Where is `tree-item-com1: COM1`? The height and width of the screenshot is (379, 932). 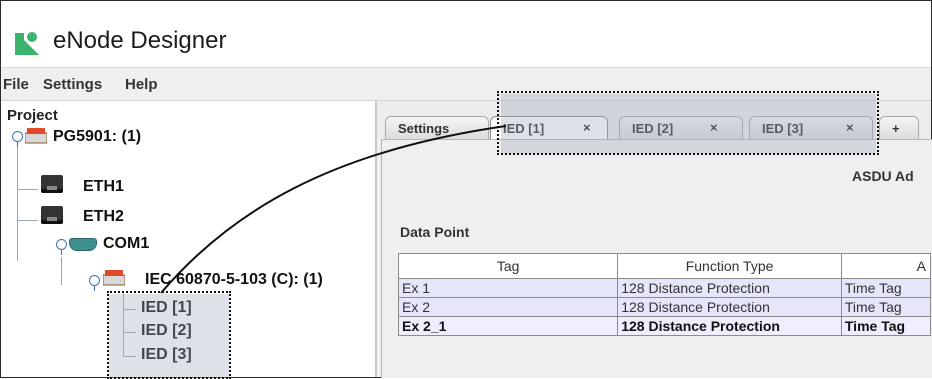
tree-item-com1: COM1 is located at coordinates (126, 244).